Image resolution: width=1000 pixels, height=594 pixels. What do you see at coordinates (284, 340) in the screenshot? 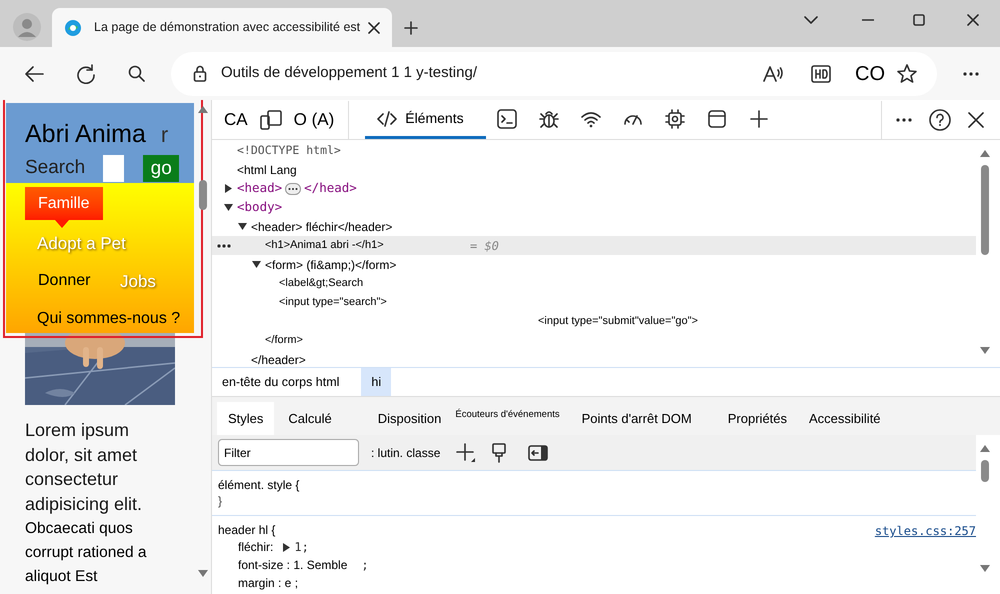
I see `dom-node: </form>` at bounding box center [284, 340].